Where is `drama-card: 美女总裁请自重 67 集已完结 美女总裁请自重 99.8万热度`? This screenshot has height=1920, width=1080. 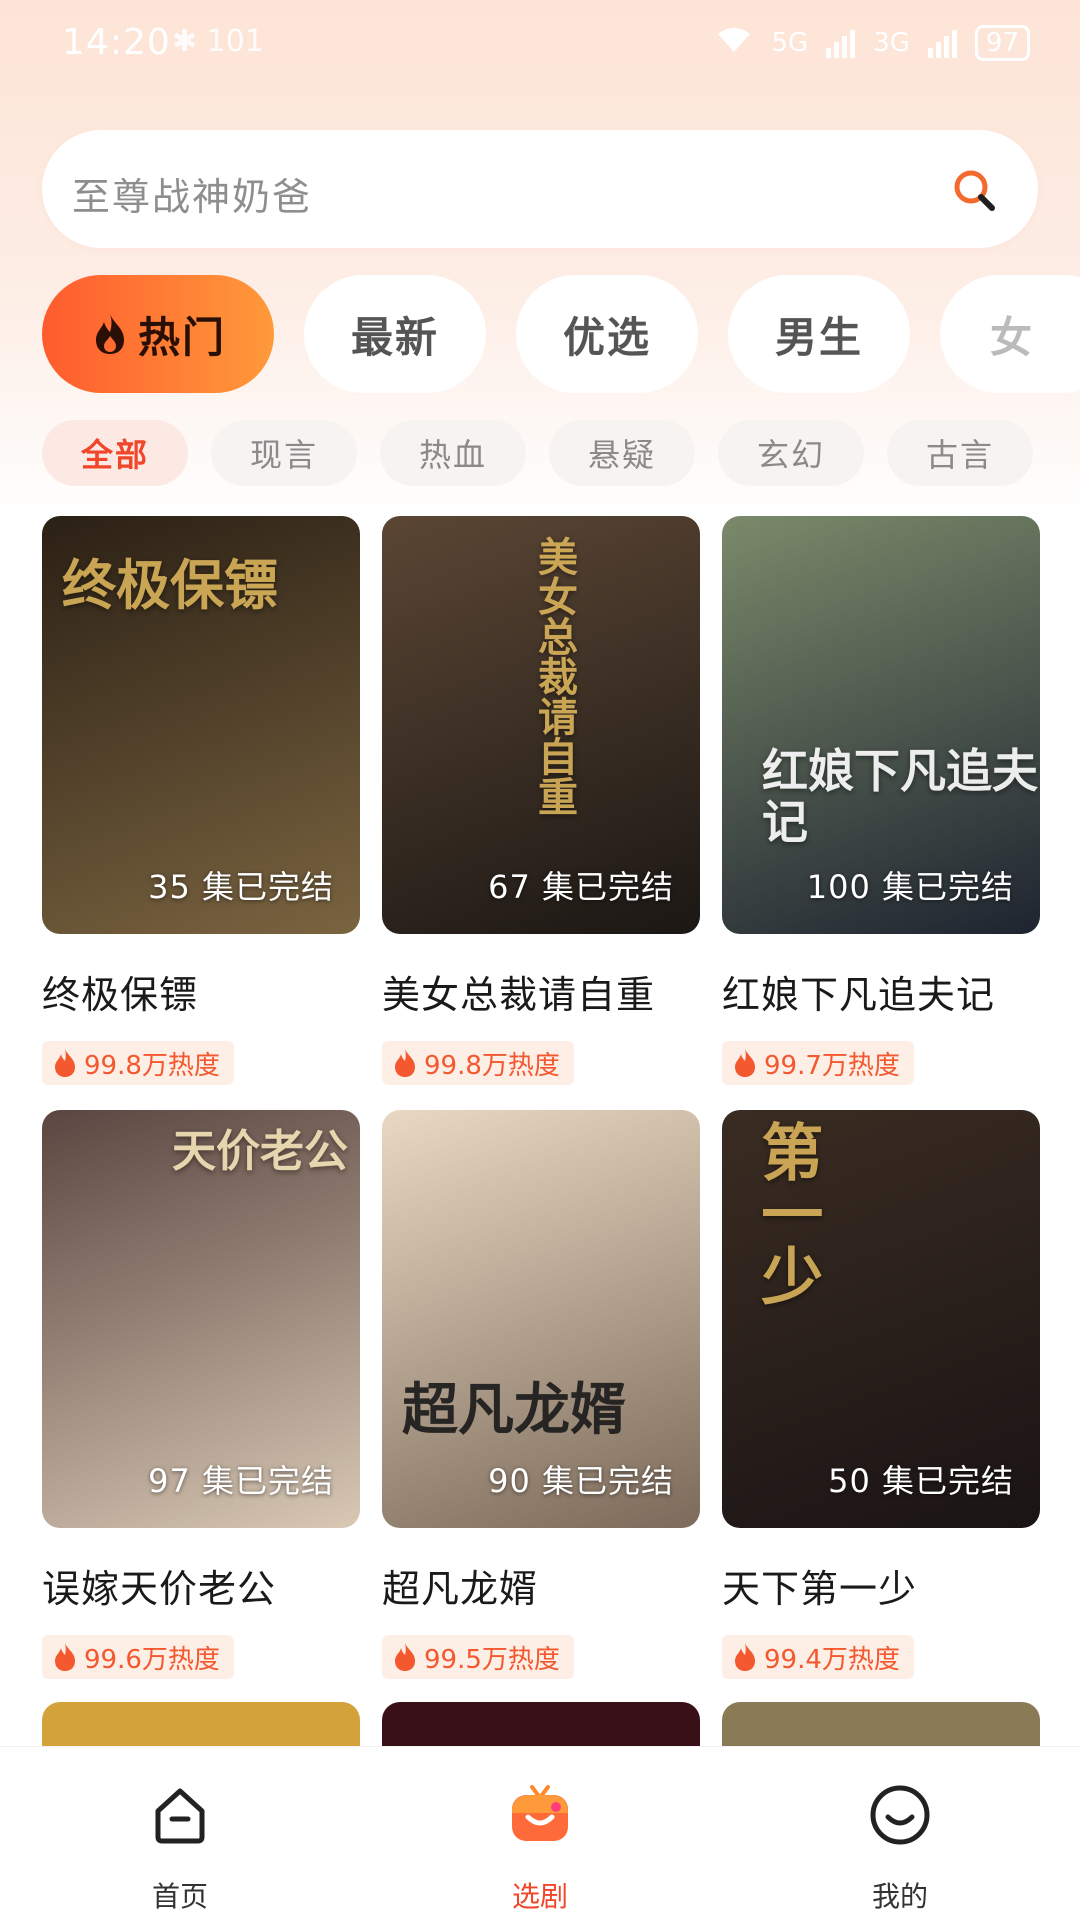
drama-card: 美女总裁请自重 67 集已完结 美女总裁请自重 99.8万热度 is located at coordinates (541, 800).